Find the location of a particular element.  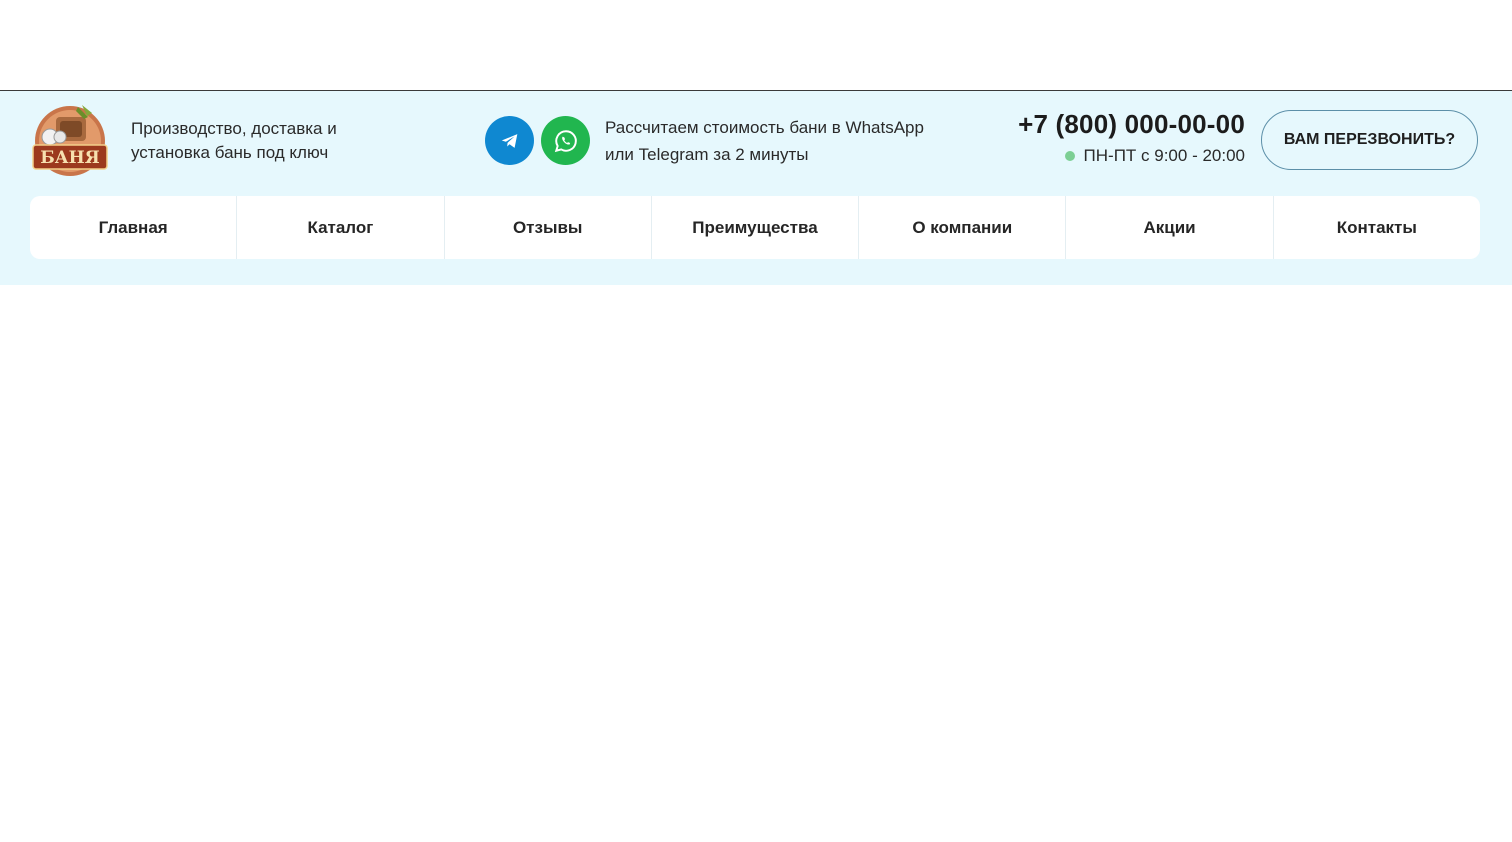

nav-item-promotions: Акции is located at coordinates (1170, 227).